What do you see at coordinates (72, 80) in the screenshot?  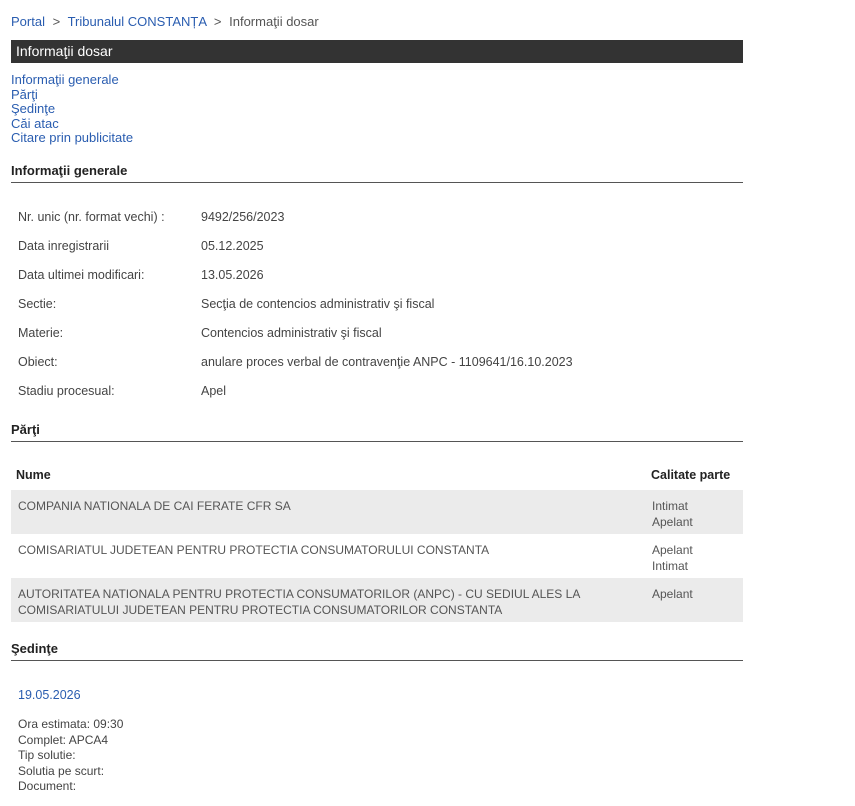 I see `anchor-link-informatii-generale: Informaţii generale` at bounding box center [72, 80].